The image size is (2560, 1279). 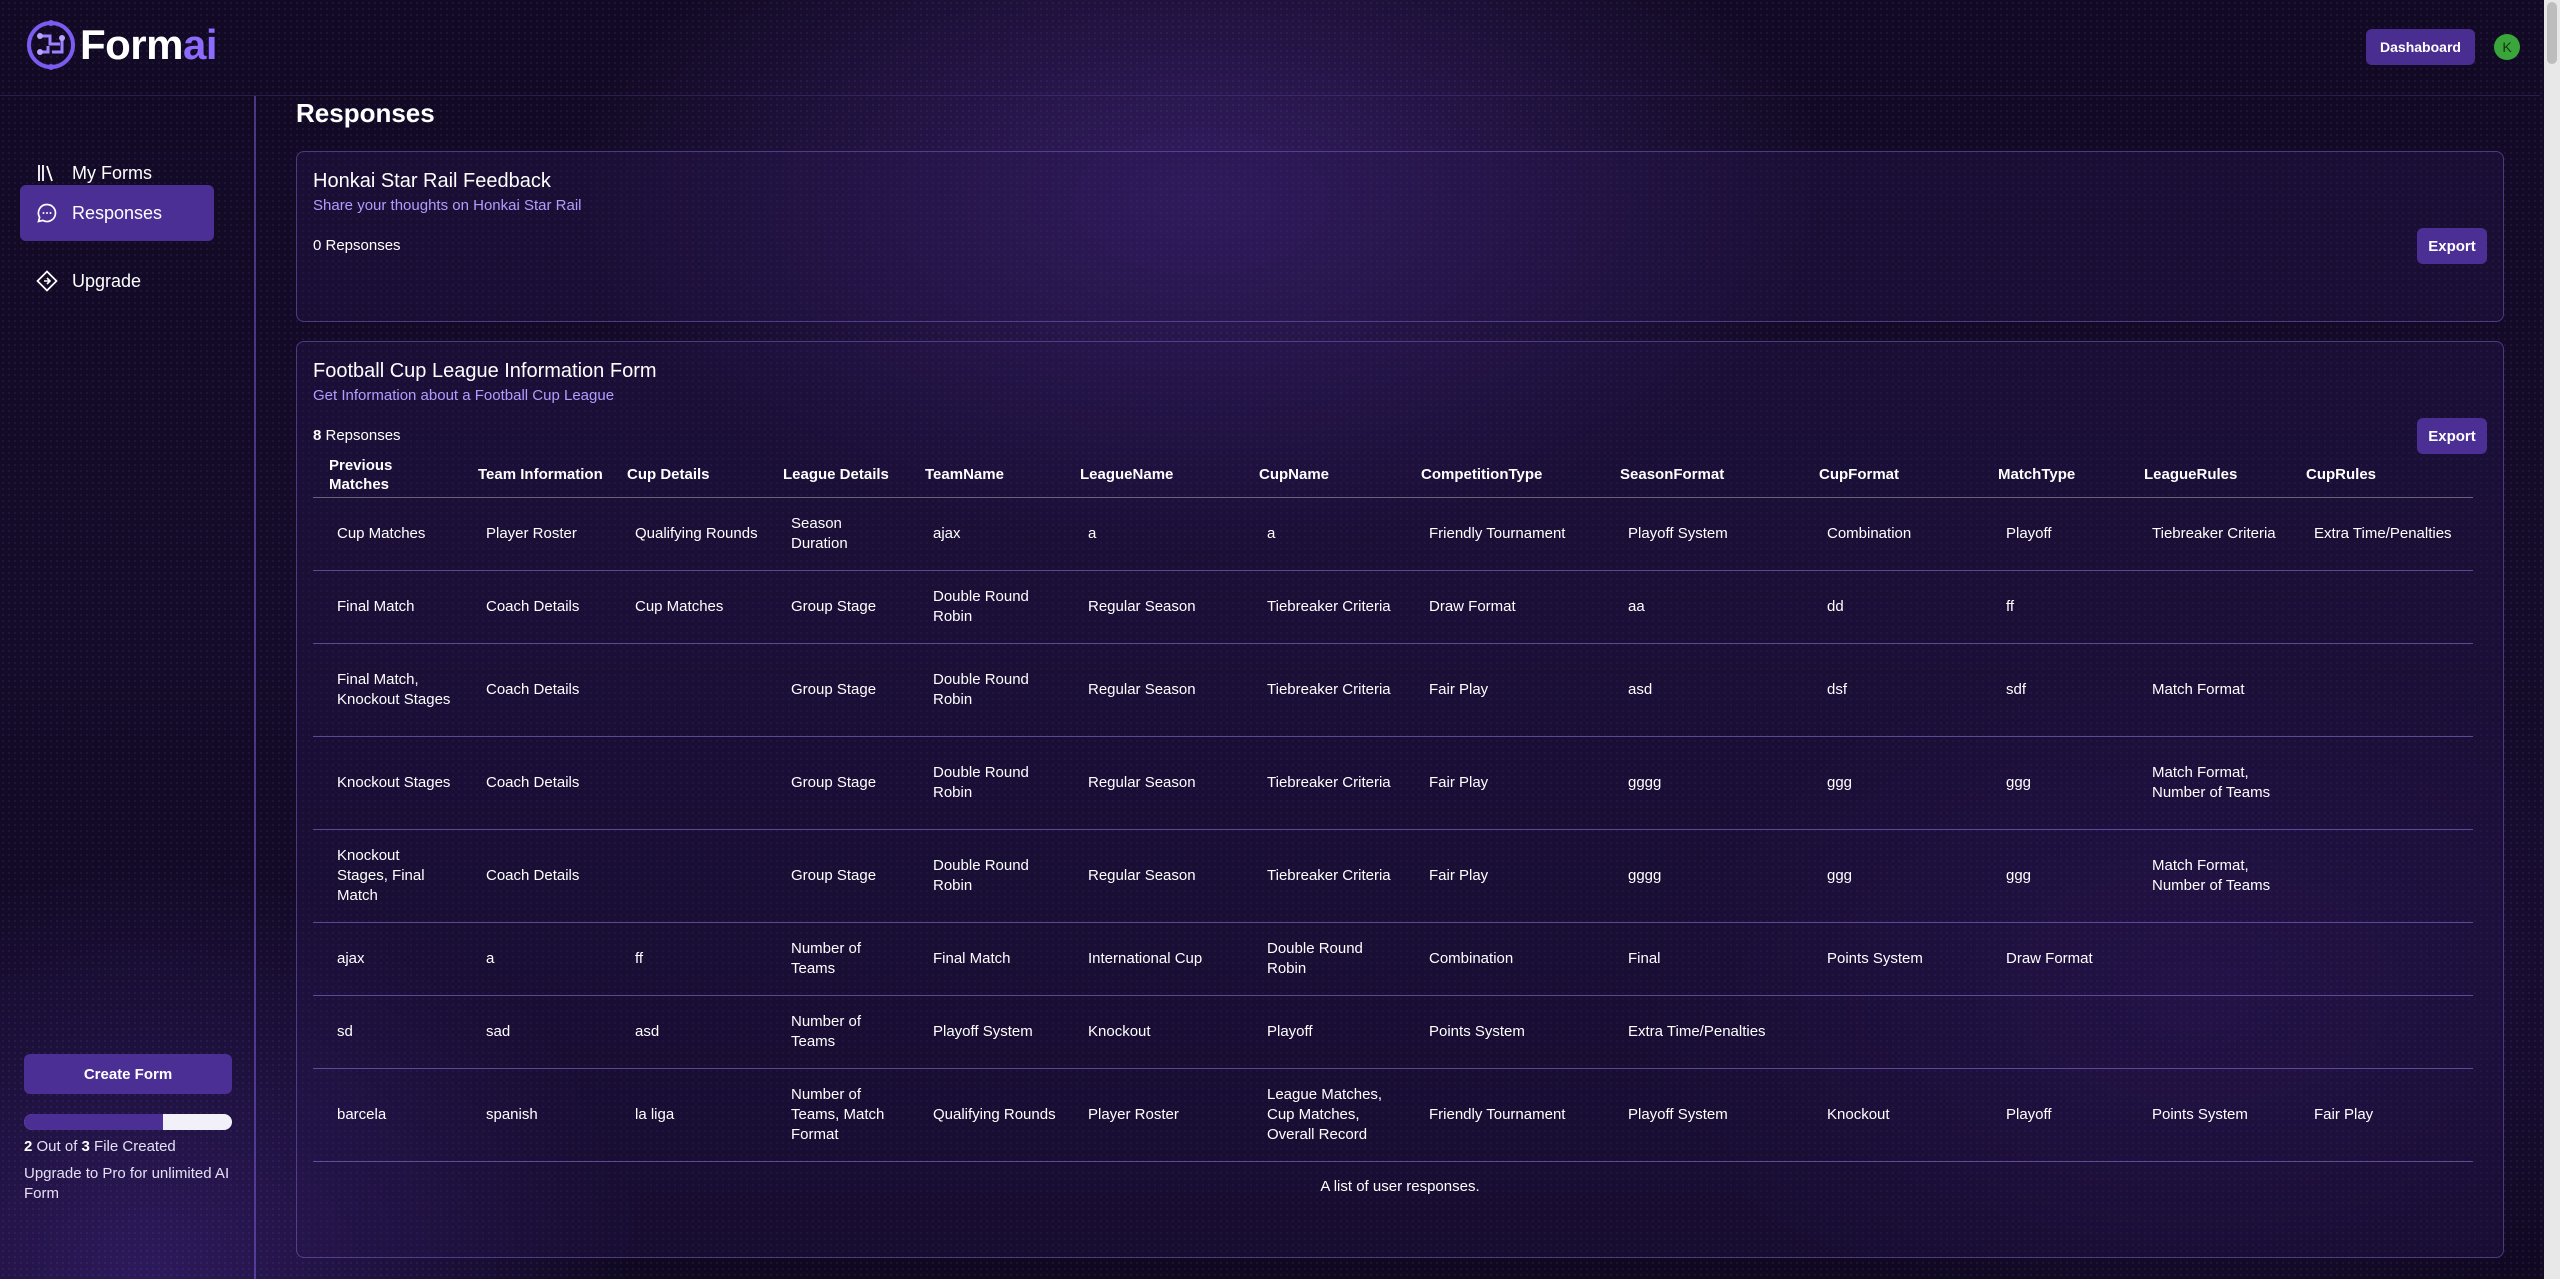 What do you see at coordinates (536, 1032) in the screenshot?
I see `table-cell: sad` at bounding box center [536, 1032].